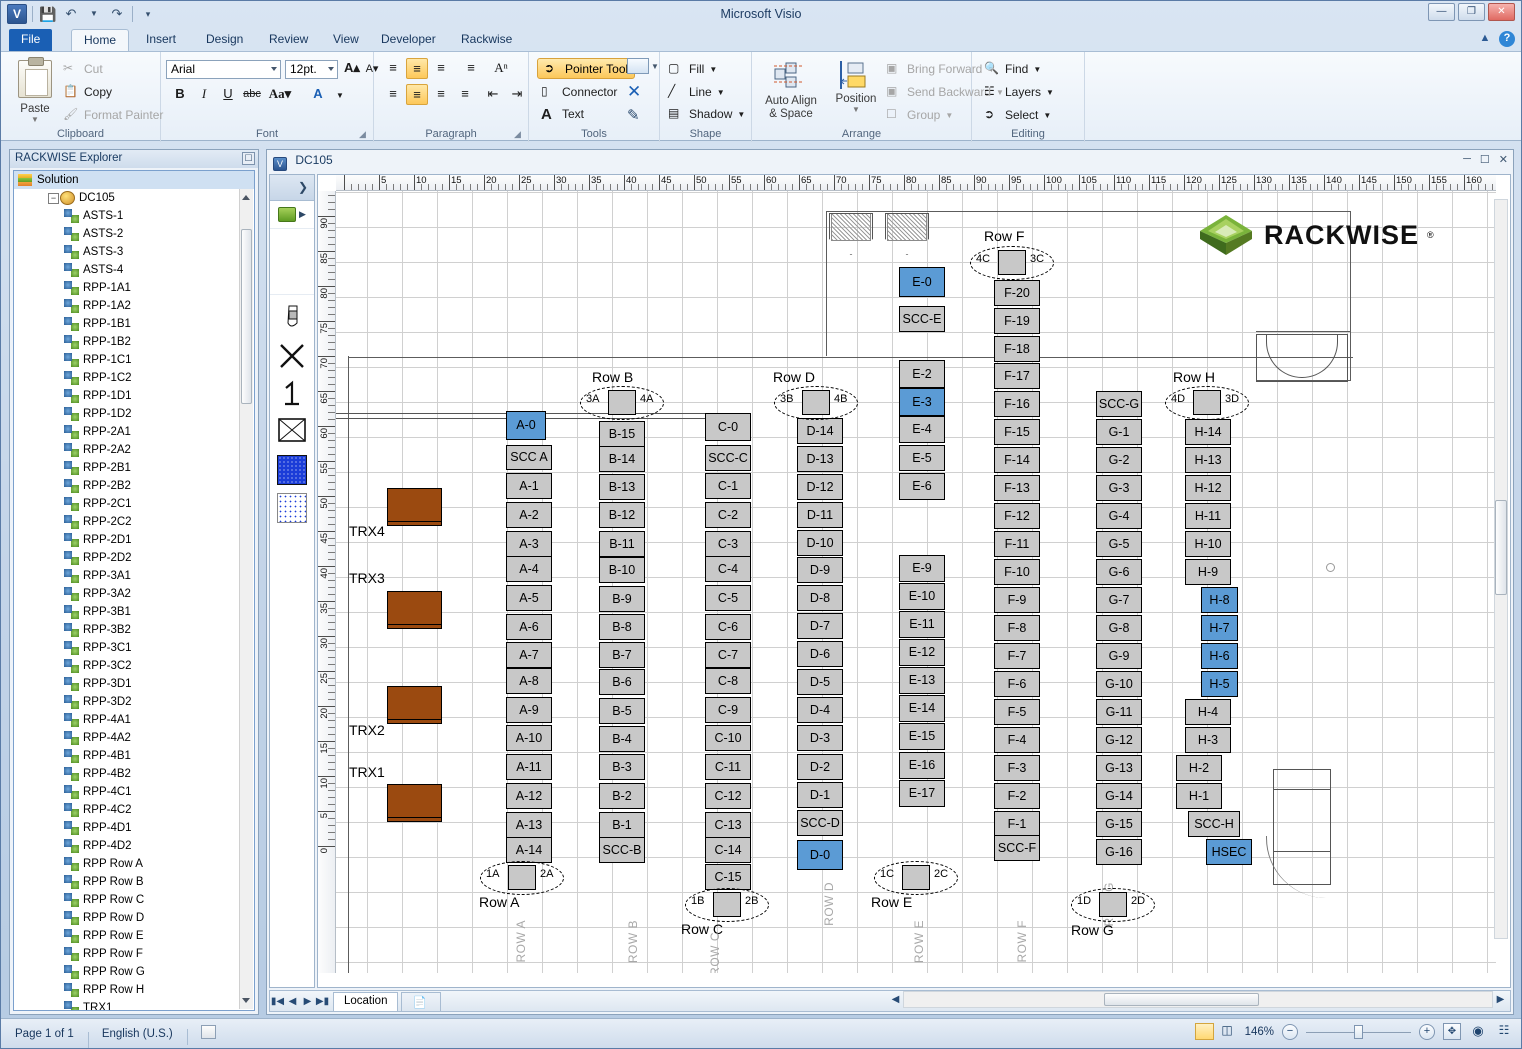 This screenshot has height=1049, width=1522. Describe the element at coordinates (252, 94) in the screenshot. I see `strikethrough-button: abc` at that location.